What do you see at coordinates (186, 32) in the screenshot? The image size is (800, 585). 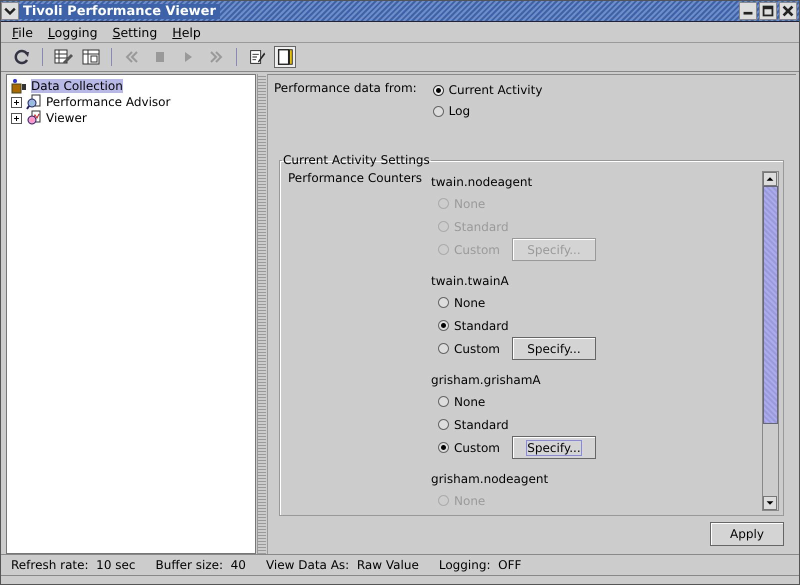 I see `menu-item: Help` at bounding box center [186, 32].